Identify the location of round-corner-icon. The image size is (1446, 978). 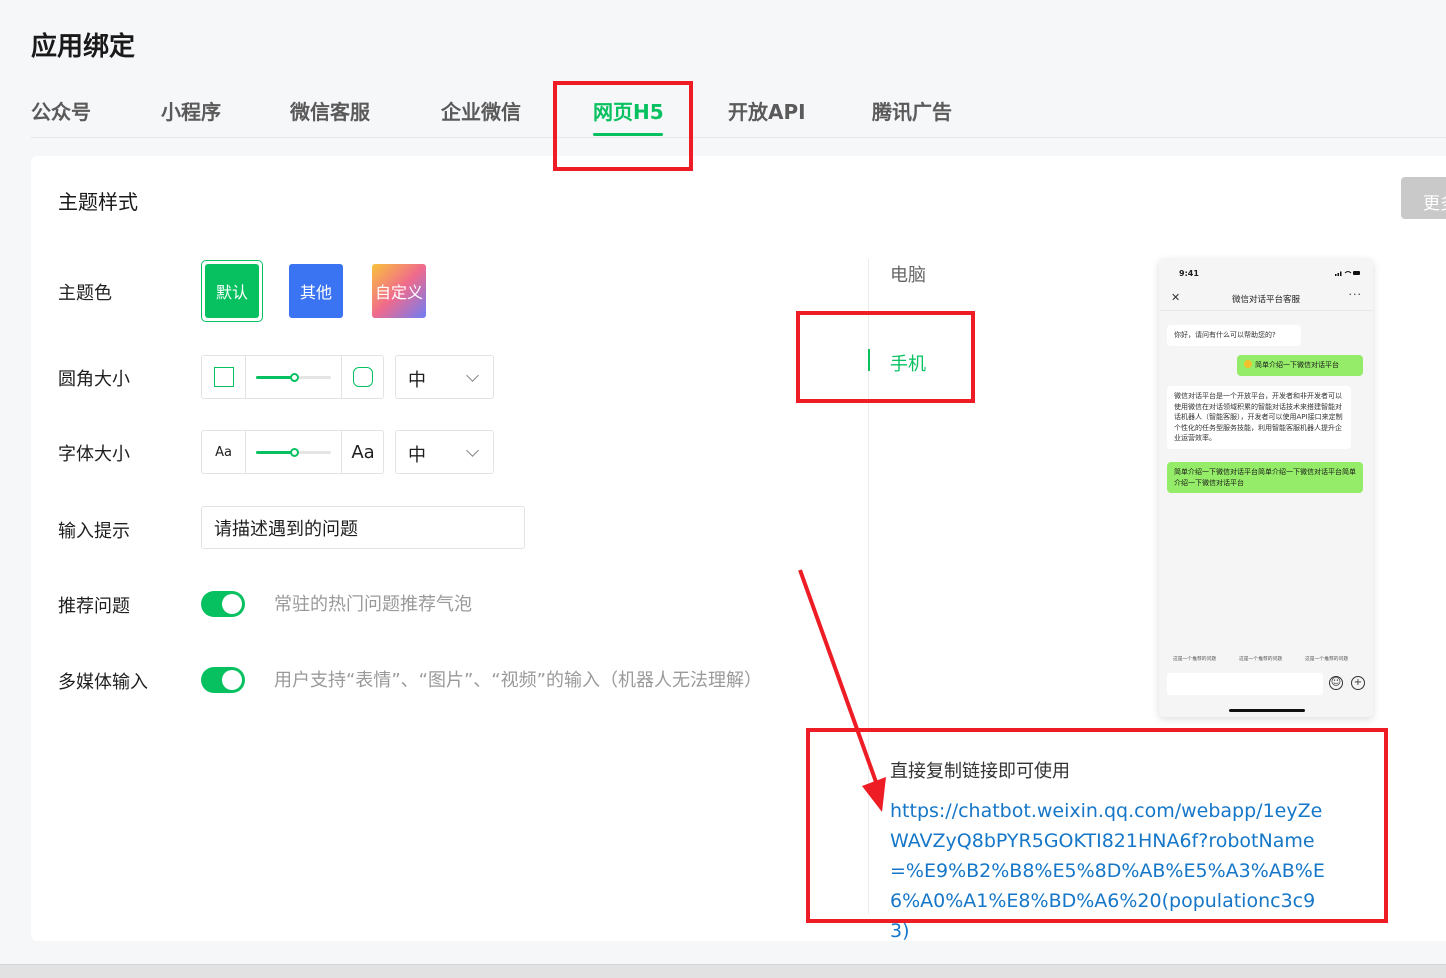
(363, 377).